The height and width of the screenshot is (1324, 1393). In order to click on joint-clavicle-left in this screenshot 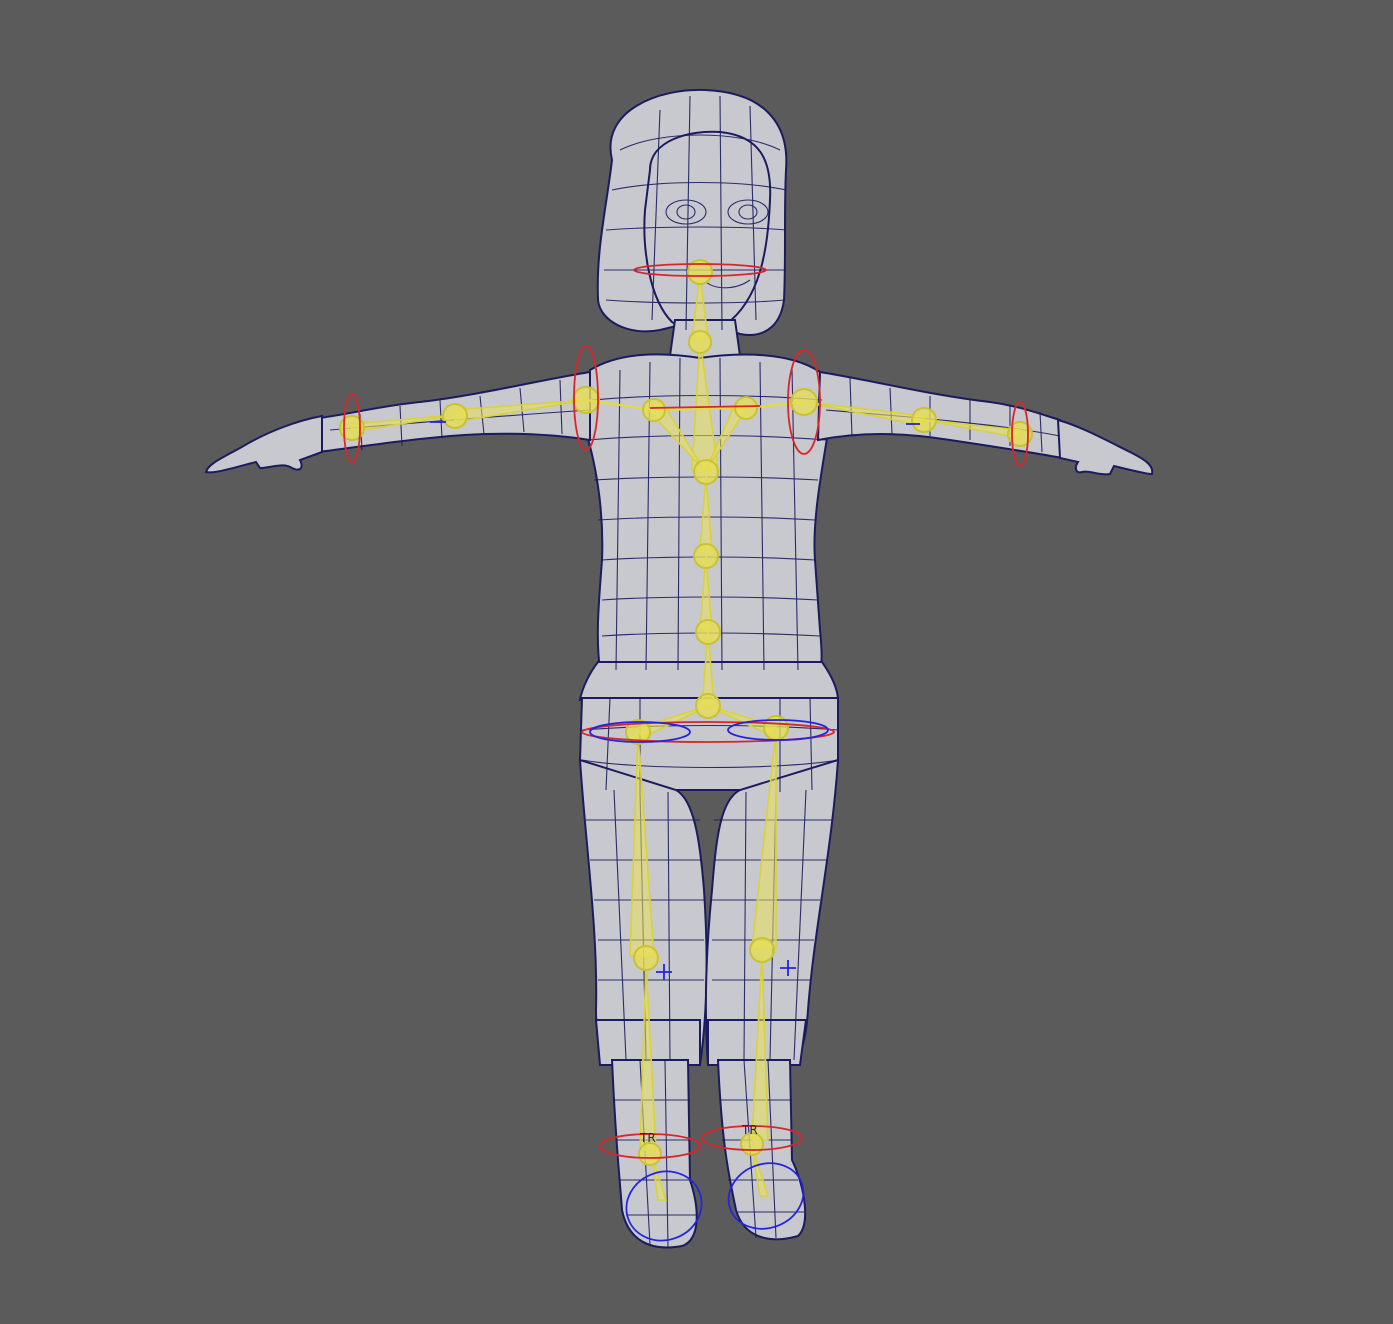, I will do `click(654, 410)`.